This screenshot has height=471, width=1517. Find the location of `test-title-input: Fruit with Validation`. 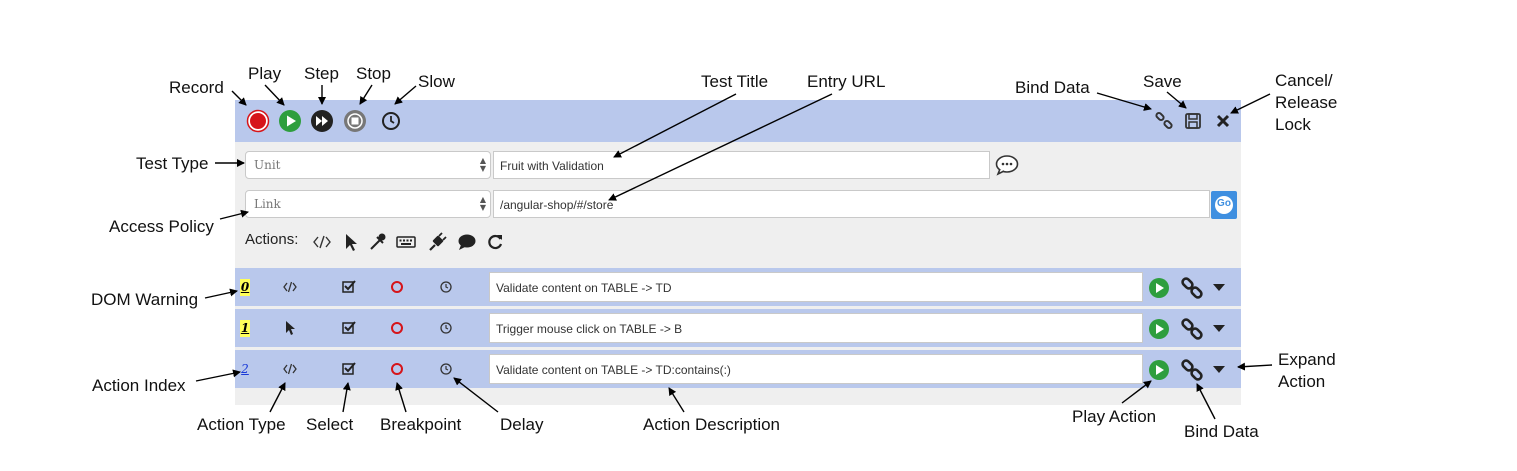

test-title-input: Fruit with Validation is located at coordinates (741, 165).